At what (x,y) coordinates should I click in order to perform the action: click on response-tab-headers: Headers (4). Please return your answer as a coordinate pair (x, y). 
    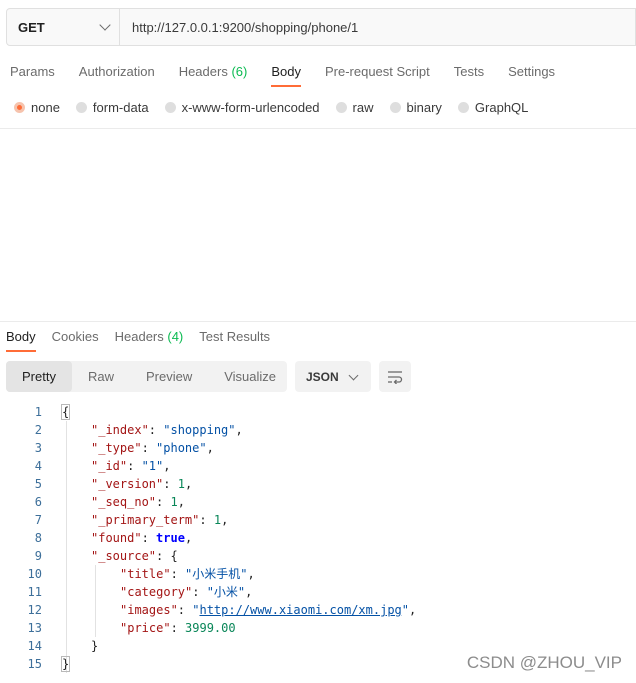
    Looking at the image, I should click on (149, 341).